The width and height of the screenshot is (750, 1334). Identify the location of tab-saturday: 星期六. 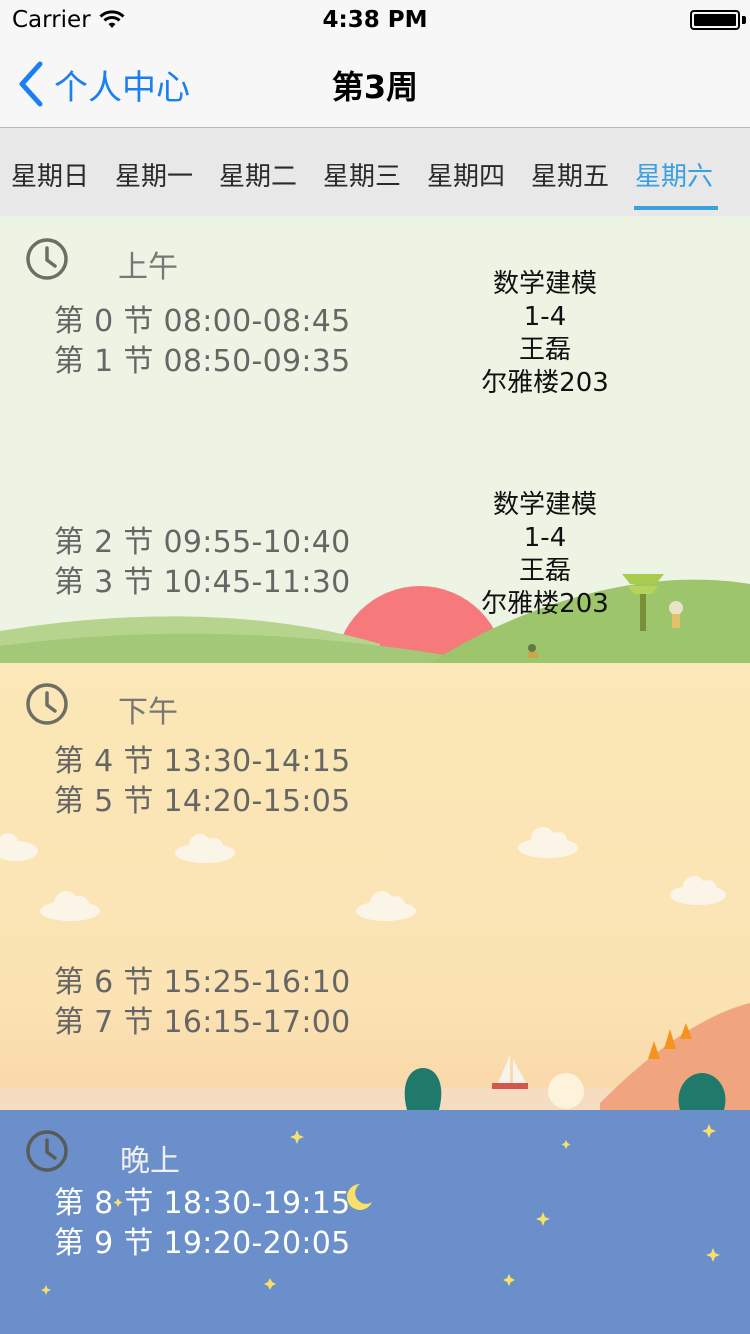
(674, 174).